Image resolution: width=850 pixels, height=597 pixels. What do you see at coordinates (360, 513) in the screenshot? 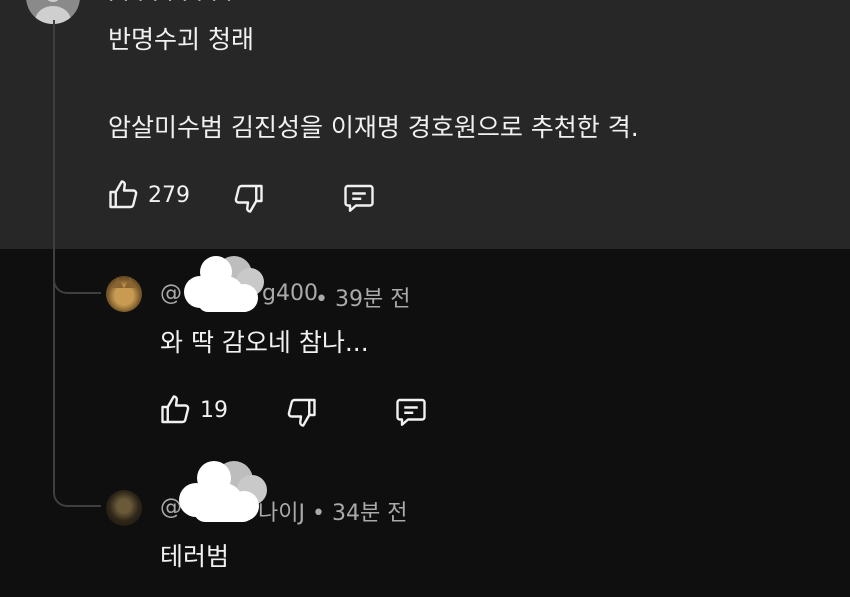
I see `reply-time: • 34분 전` at bounding box center [360, 513].